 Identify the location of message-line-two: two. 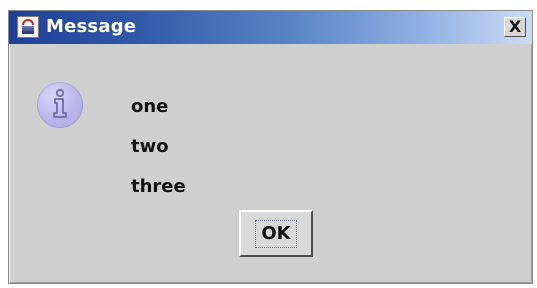
(150, 146).